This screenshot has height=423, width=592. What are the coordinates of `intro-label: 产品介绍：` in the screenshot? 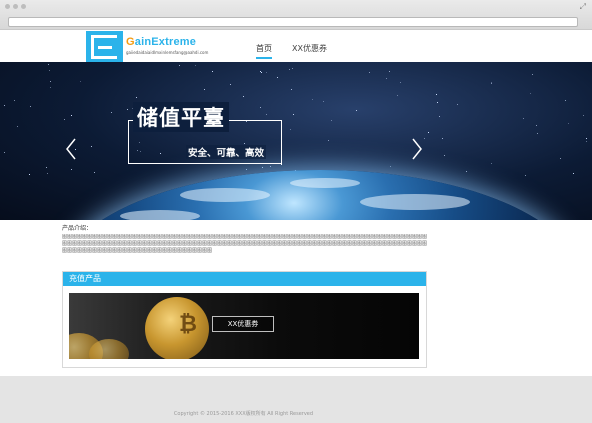 It's located at (77, 228).